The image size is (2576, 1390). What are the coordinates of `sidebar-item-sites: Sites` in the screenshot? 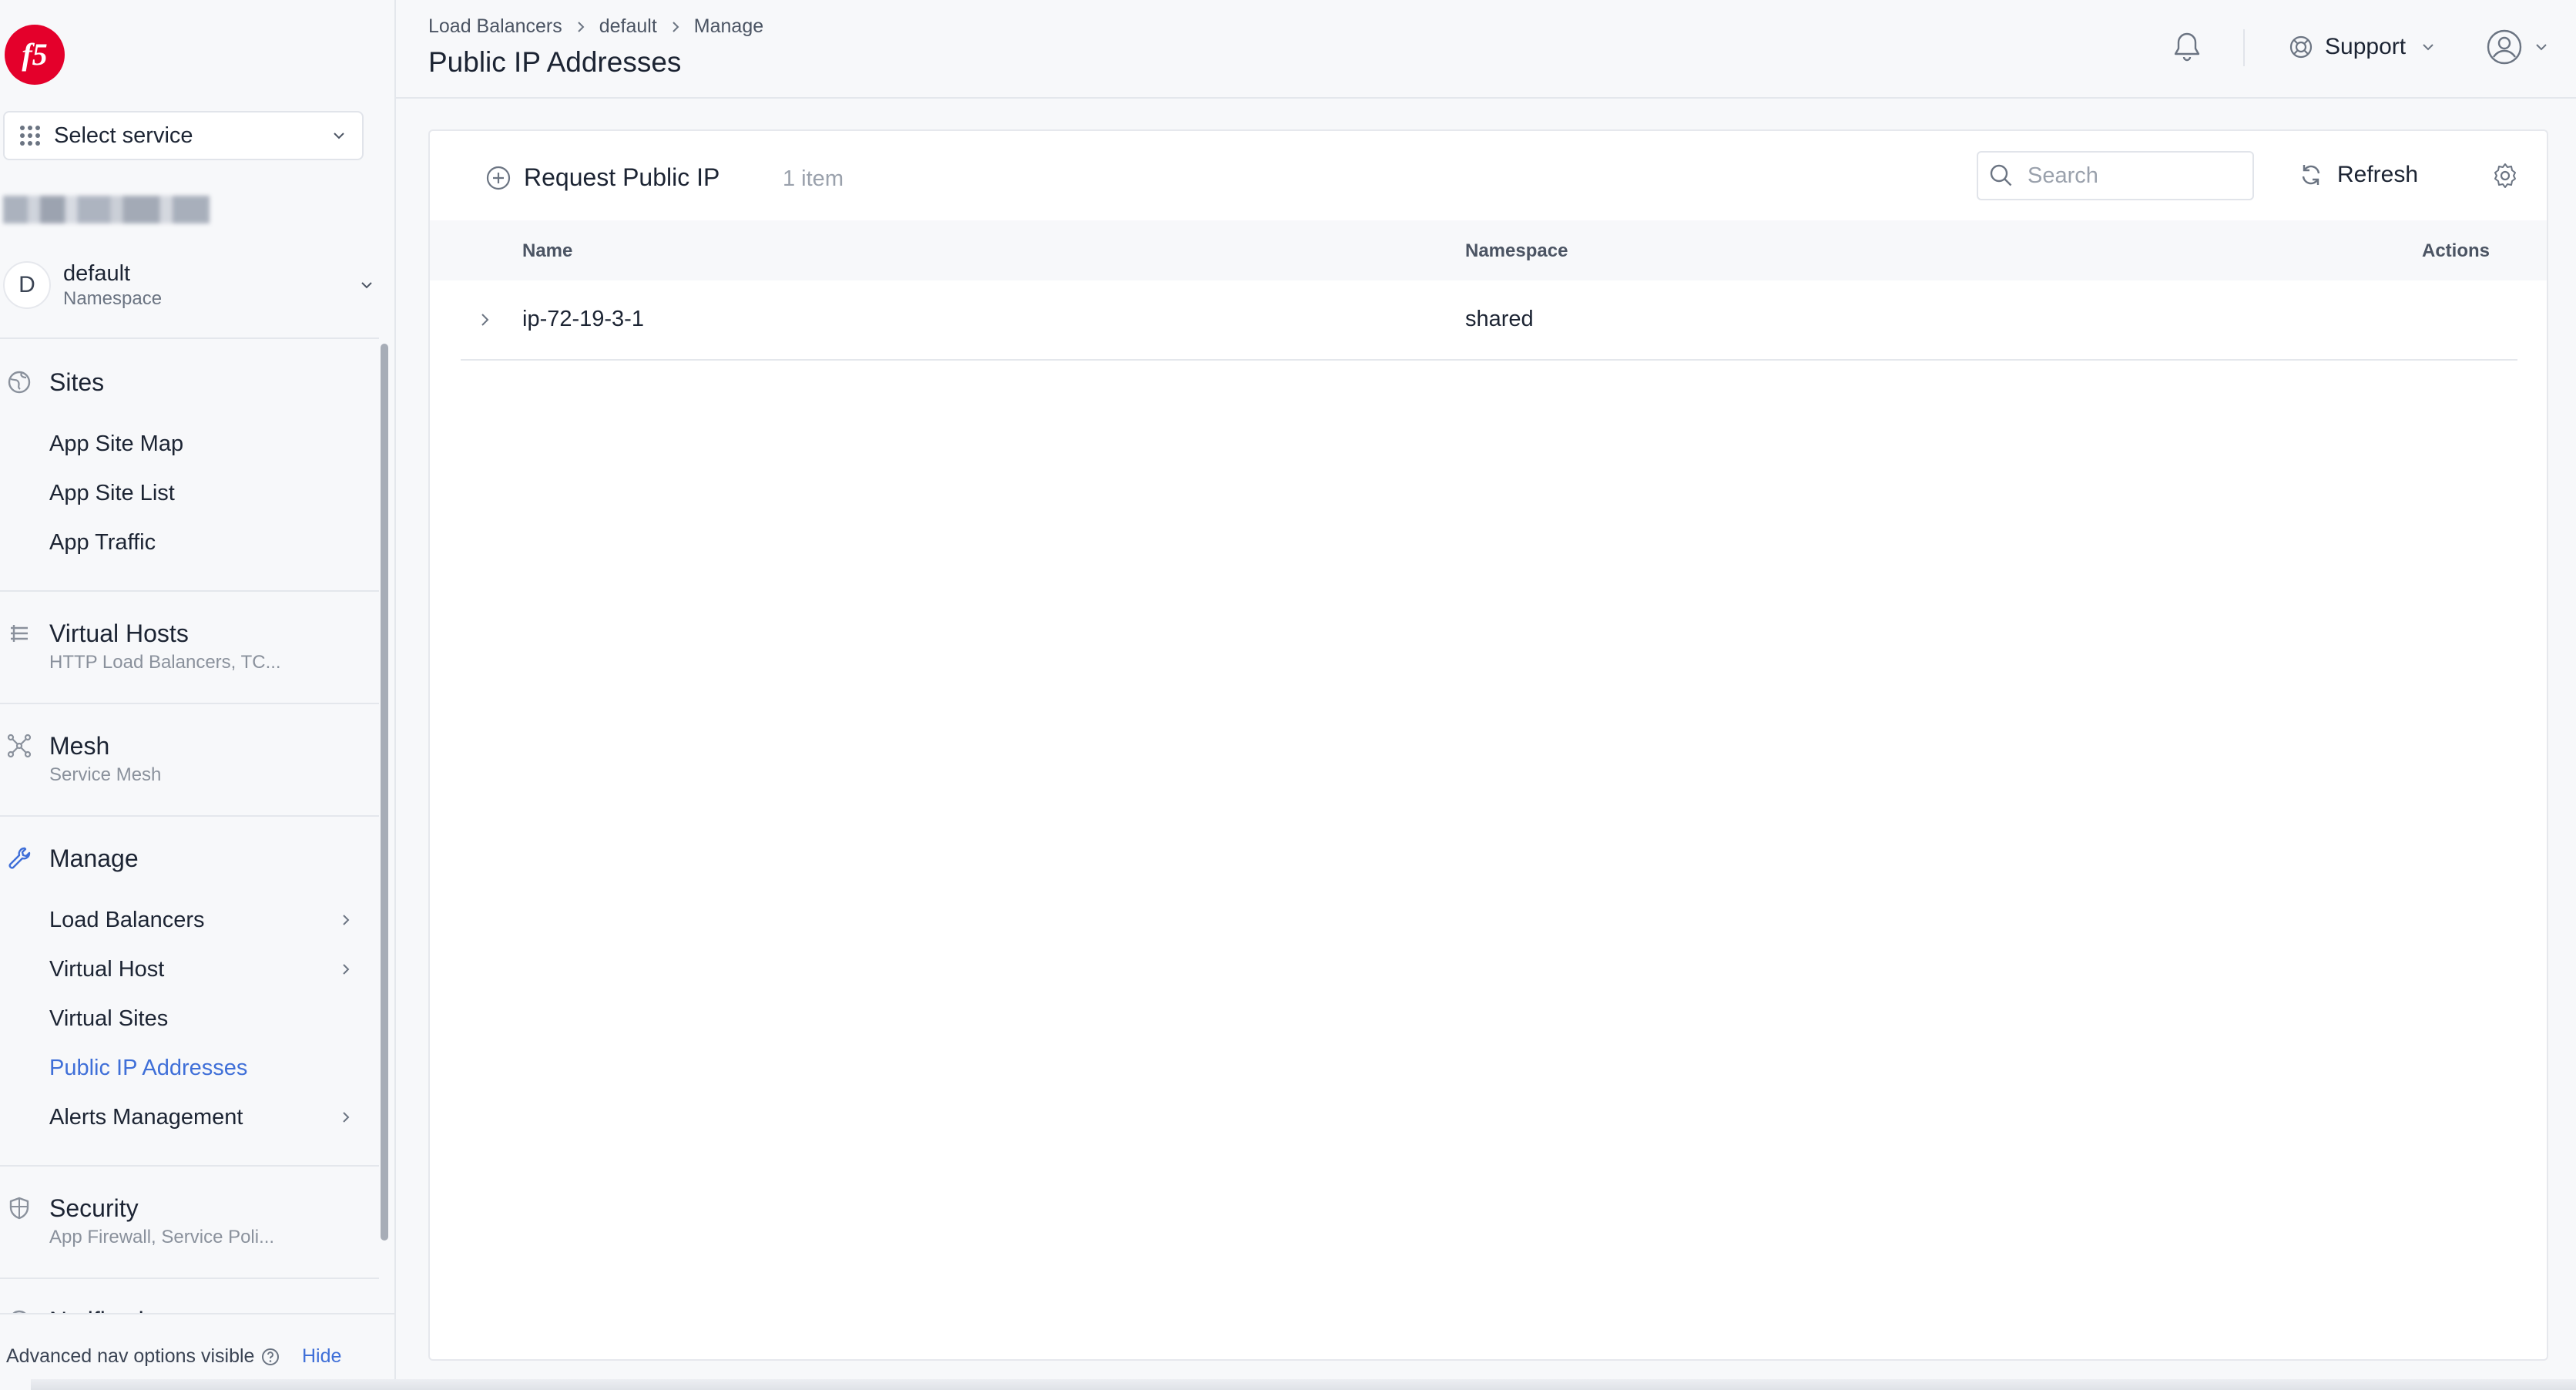 It's located at (52, 382).